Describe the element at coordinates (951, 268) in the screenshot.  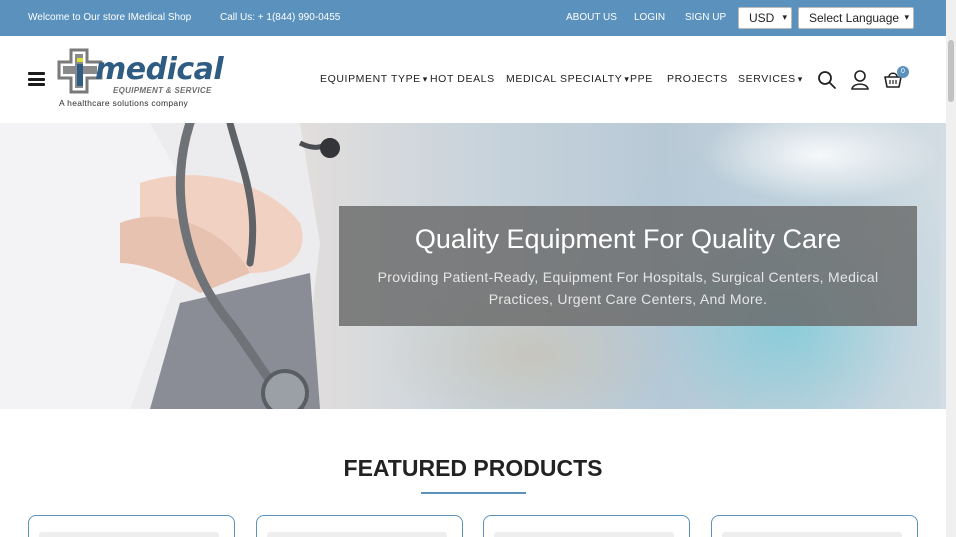
I see `page-scrollbar` at that location.